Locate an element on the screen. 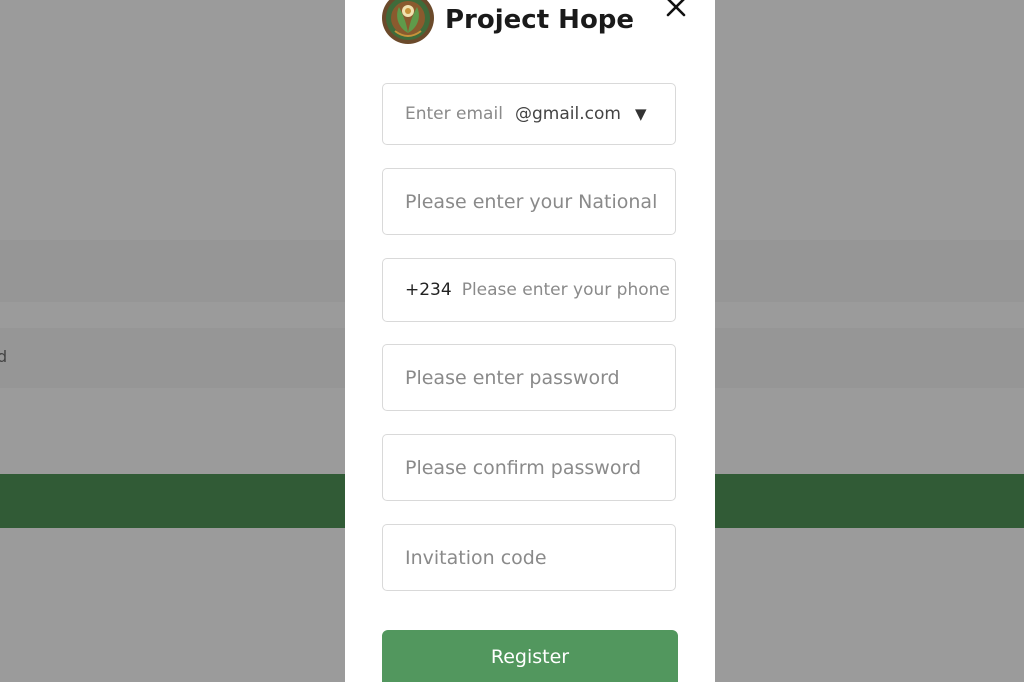 This screenshot has height=682, width=1024. password-field is located at coordinates (529, 377).